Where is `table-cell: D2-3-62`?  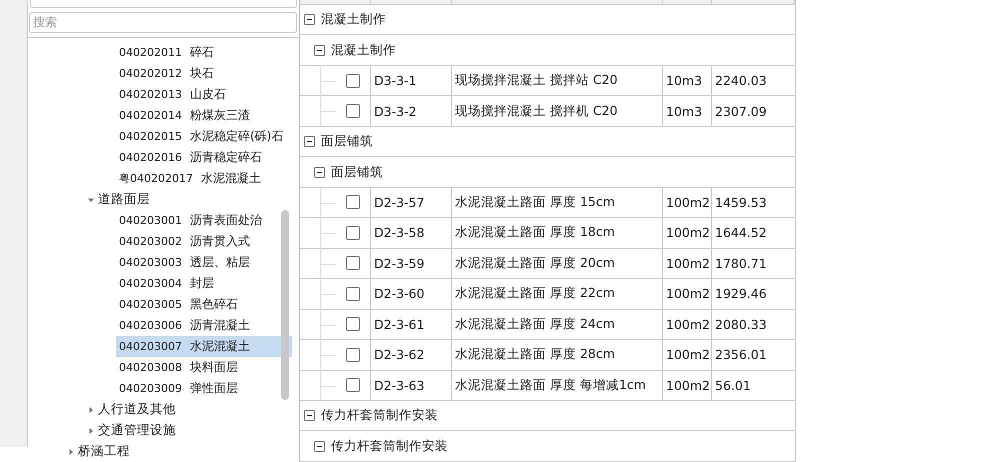
table-cell: D2-3-62 is located at coordinates (411, 355).